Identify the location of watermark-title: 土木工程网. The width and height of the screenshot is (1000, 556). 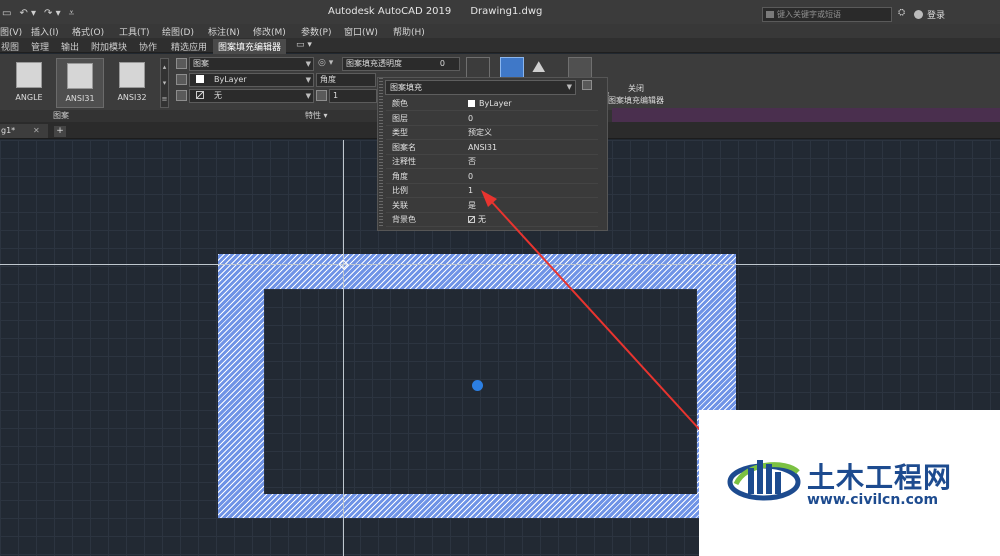
(880, 477).